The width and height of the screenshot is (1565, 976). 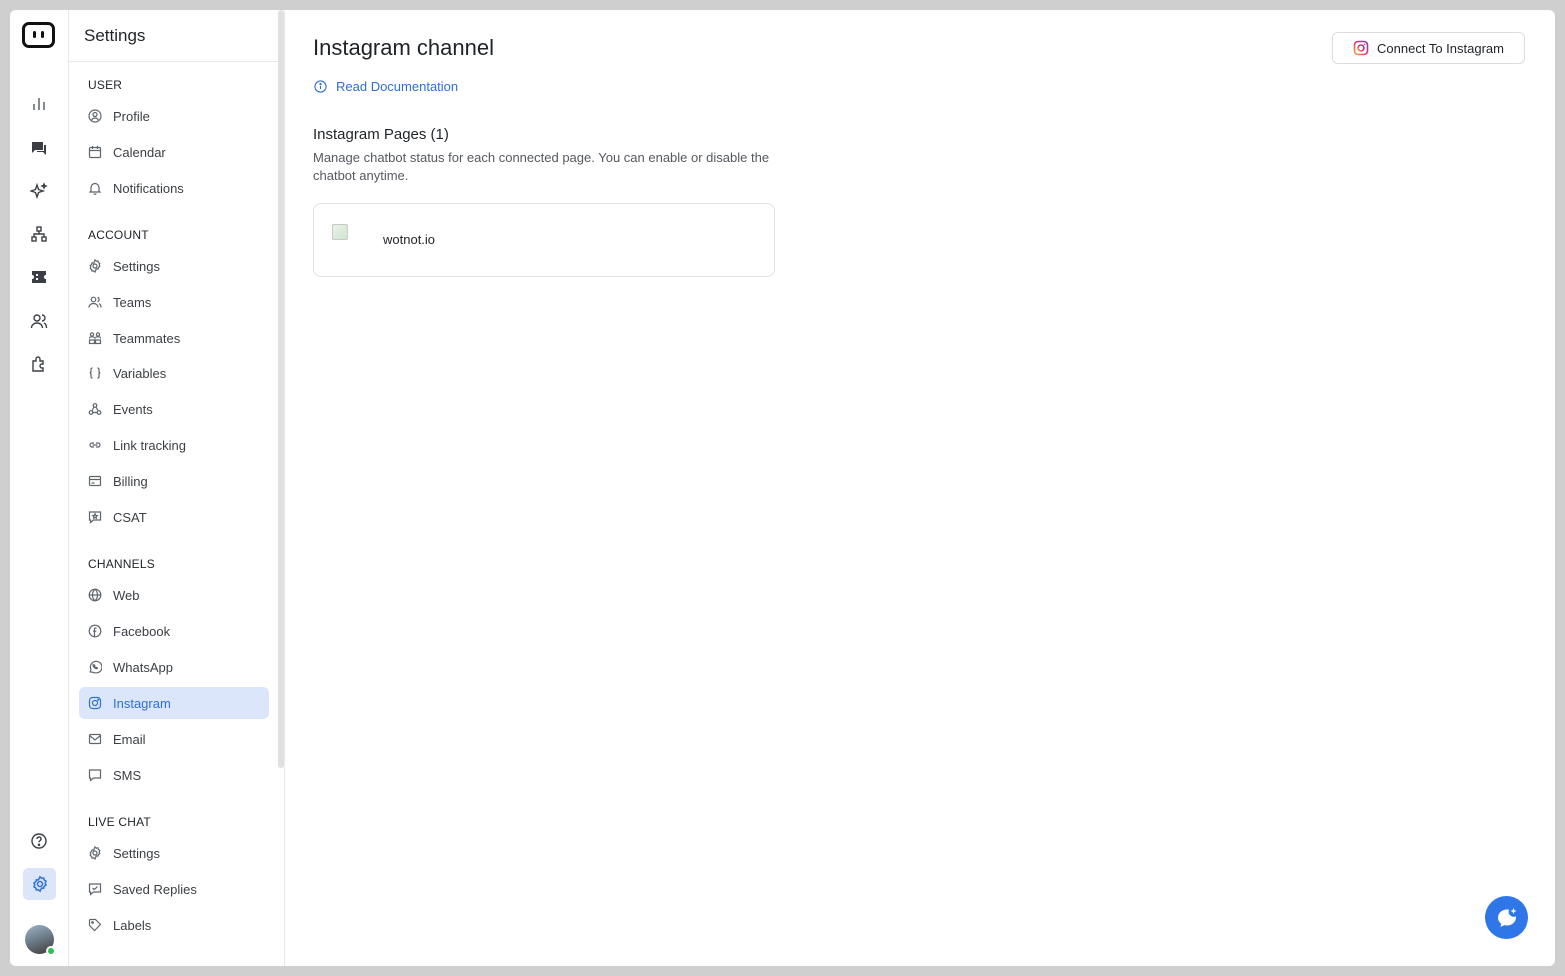 I want to click on page-name: wotnot.io, so click(x=409, y=239).